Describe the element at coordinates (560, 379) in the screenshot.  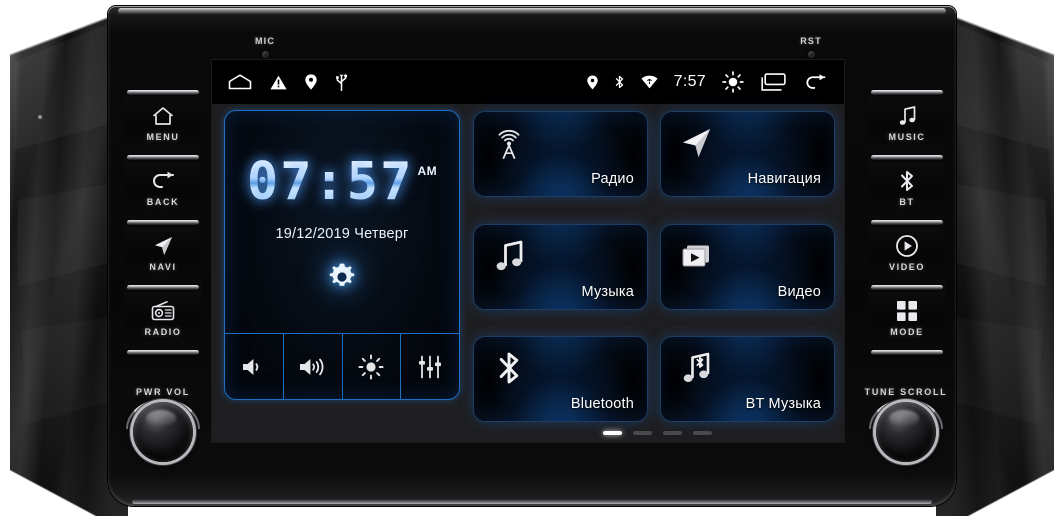
I see `app-tile-bluetooth: Bluetooth` at that location.